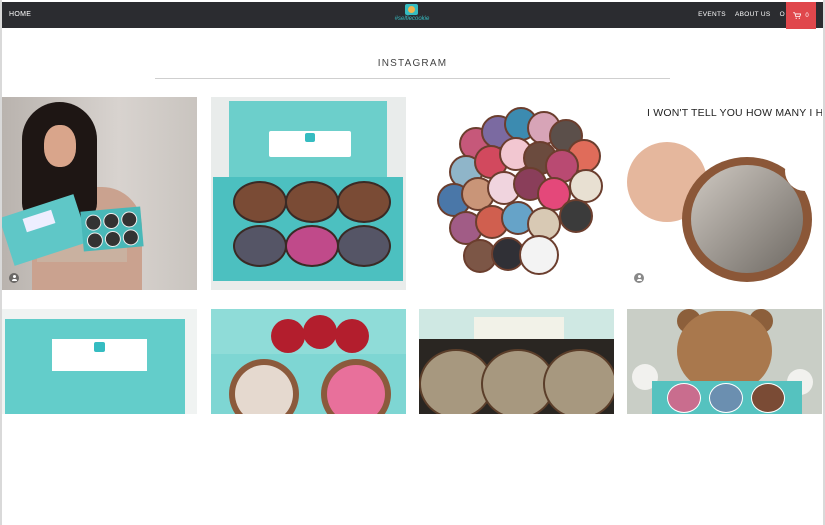  What do you see at coordinates (797, 15) in the screenshot?
I see `shopping-cart-icon` at bounding box center [797, 15].